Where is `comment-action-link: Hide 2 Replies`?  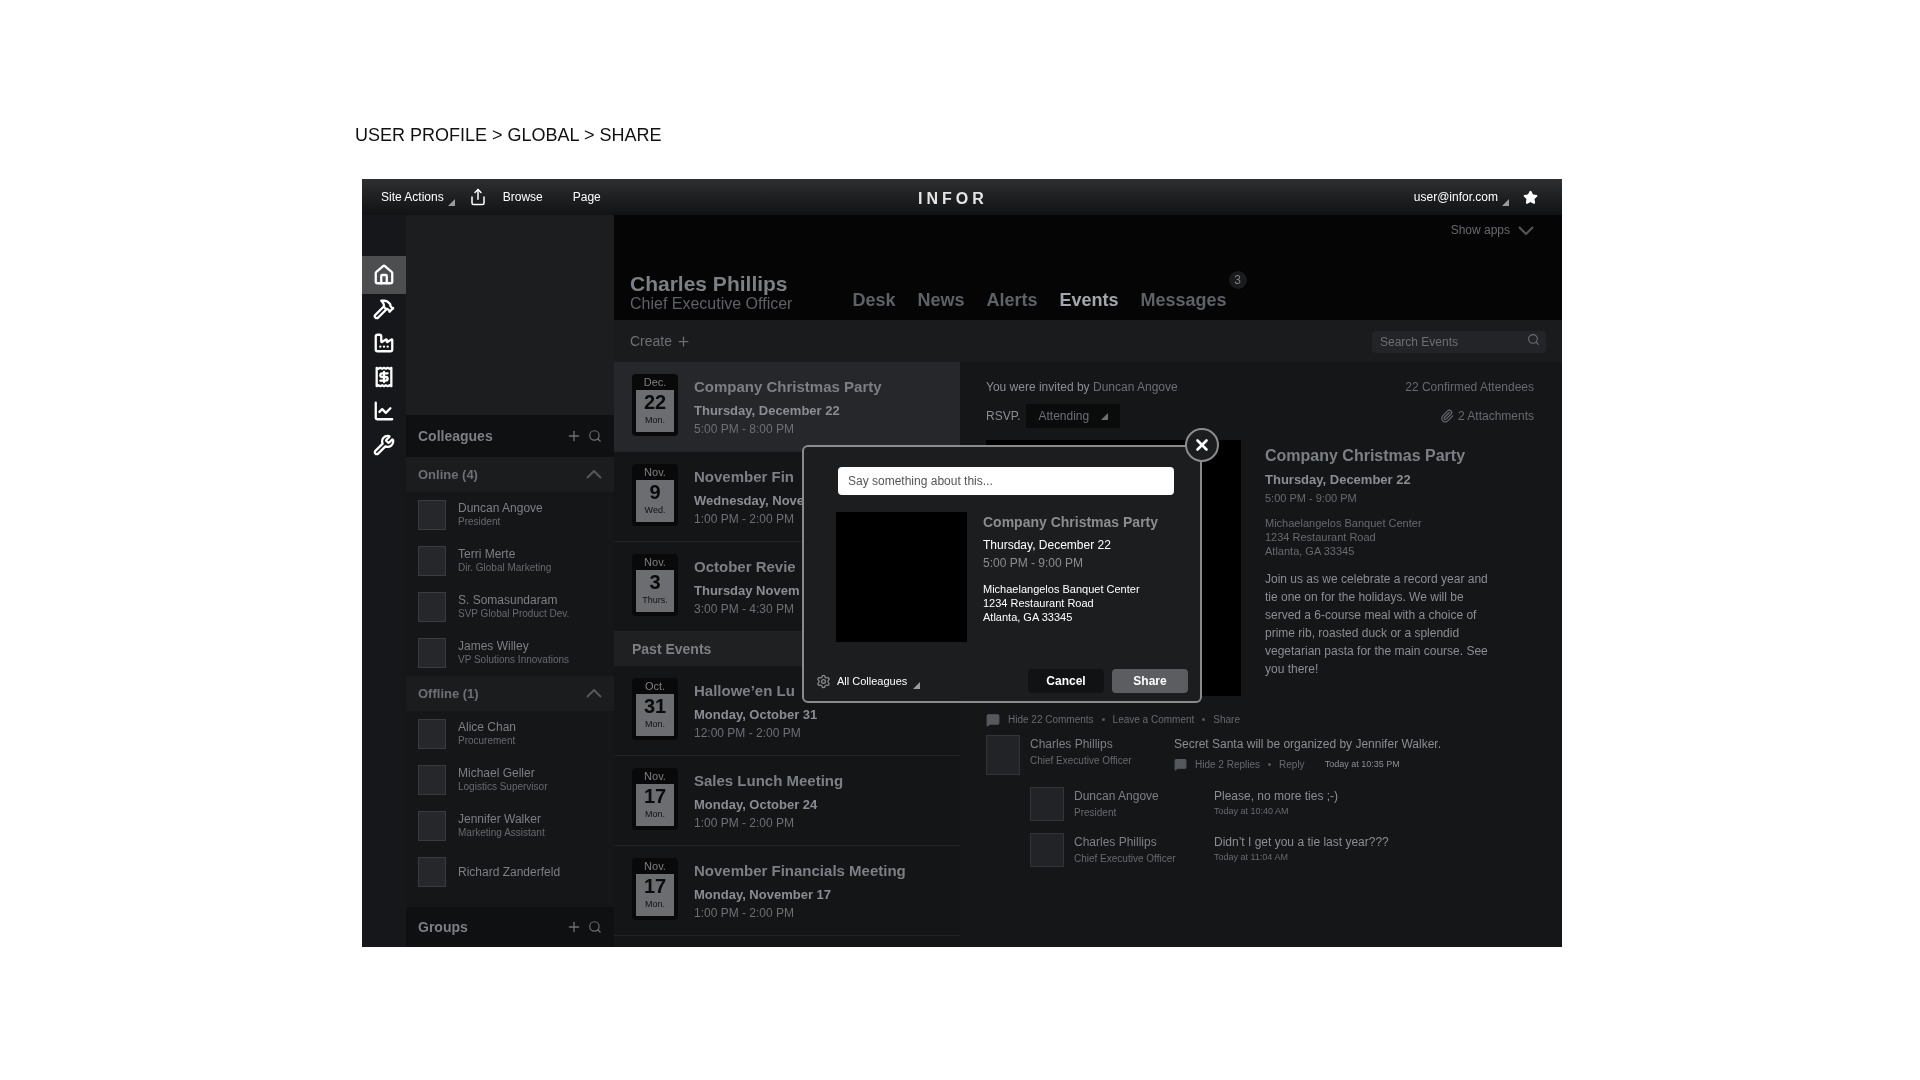
comment-action-link: Hide 2 Replies is located at coordinates (1228, 764).